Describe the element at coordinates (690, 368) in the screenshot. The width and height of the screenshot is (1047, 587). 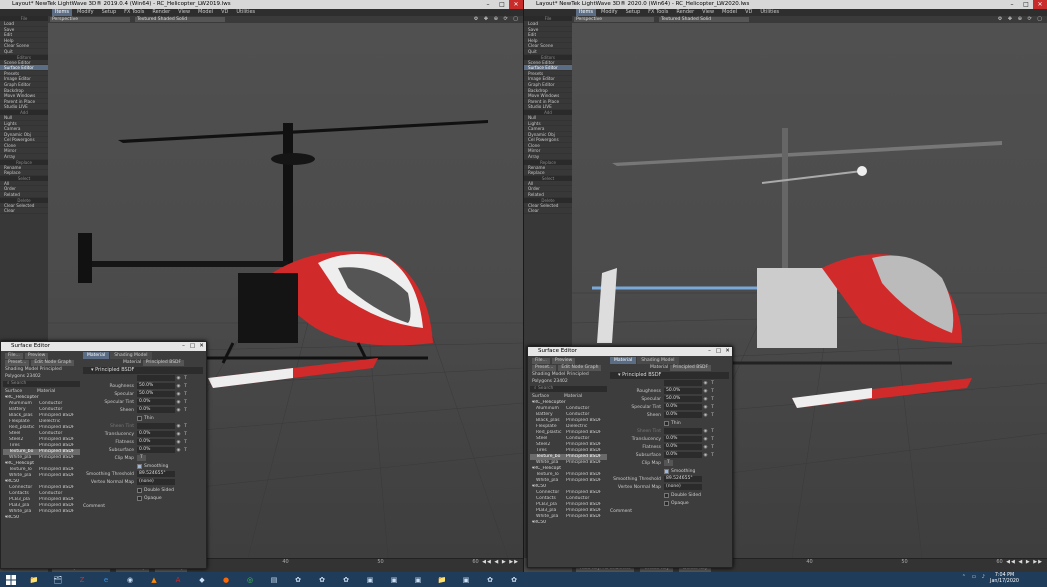
I see `material-select: Principled BSDF` at that location.